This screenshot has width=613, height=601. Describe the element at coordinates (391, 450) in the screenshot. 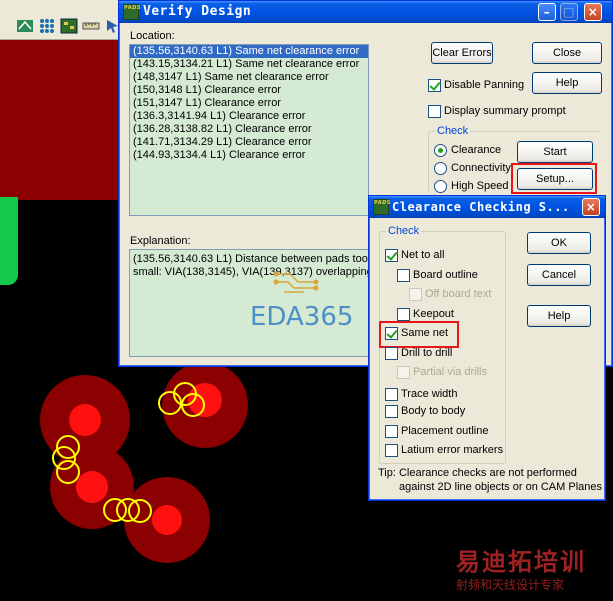

I see `latium-error-markers-checkbox` at that location.